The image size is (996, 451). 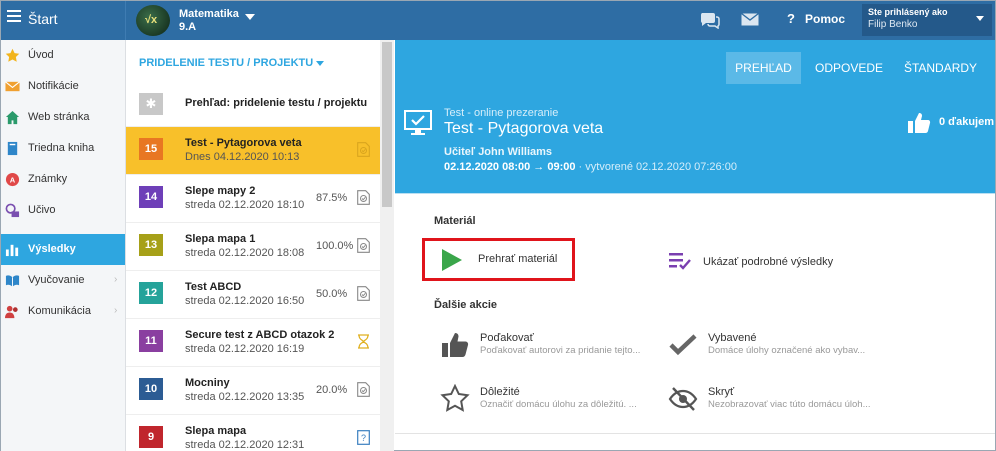 I want to click on item-number-badge: 15, so click(x=151, y=149).